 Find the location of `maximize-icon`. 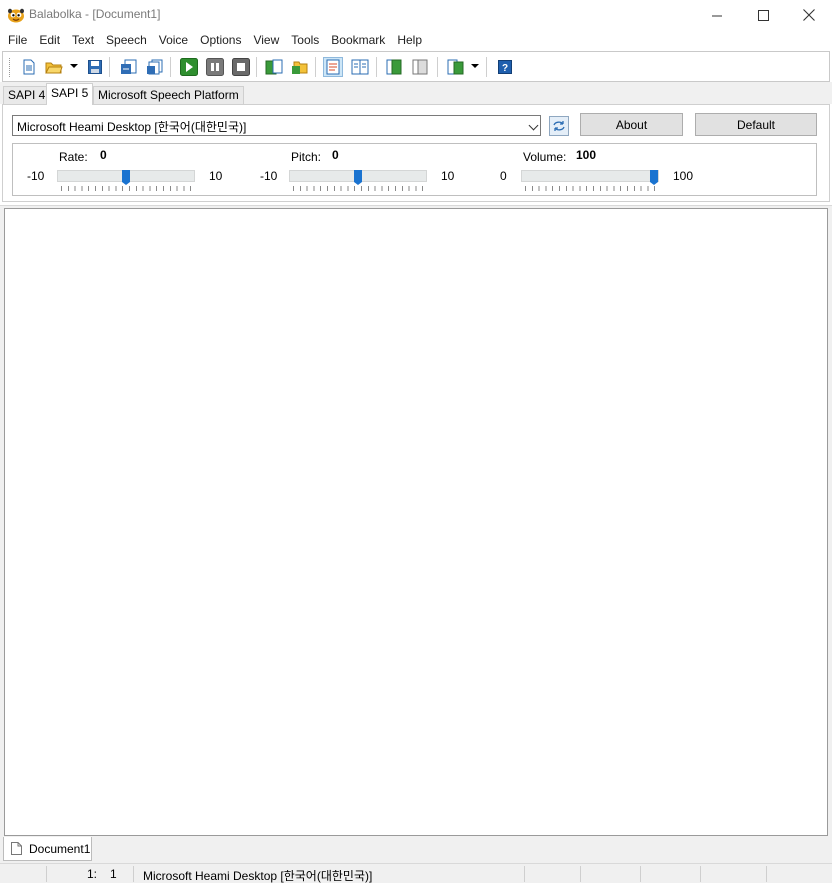

maximize-icon is located at coordinates (763, 15).